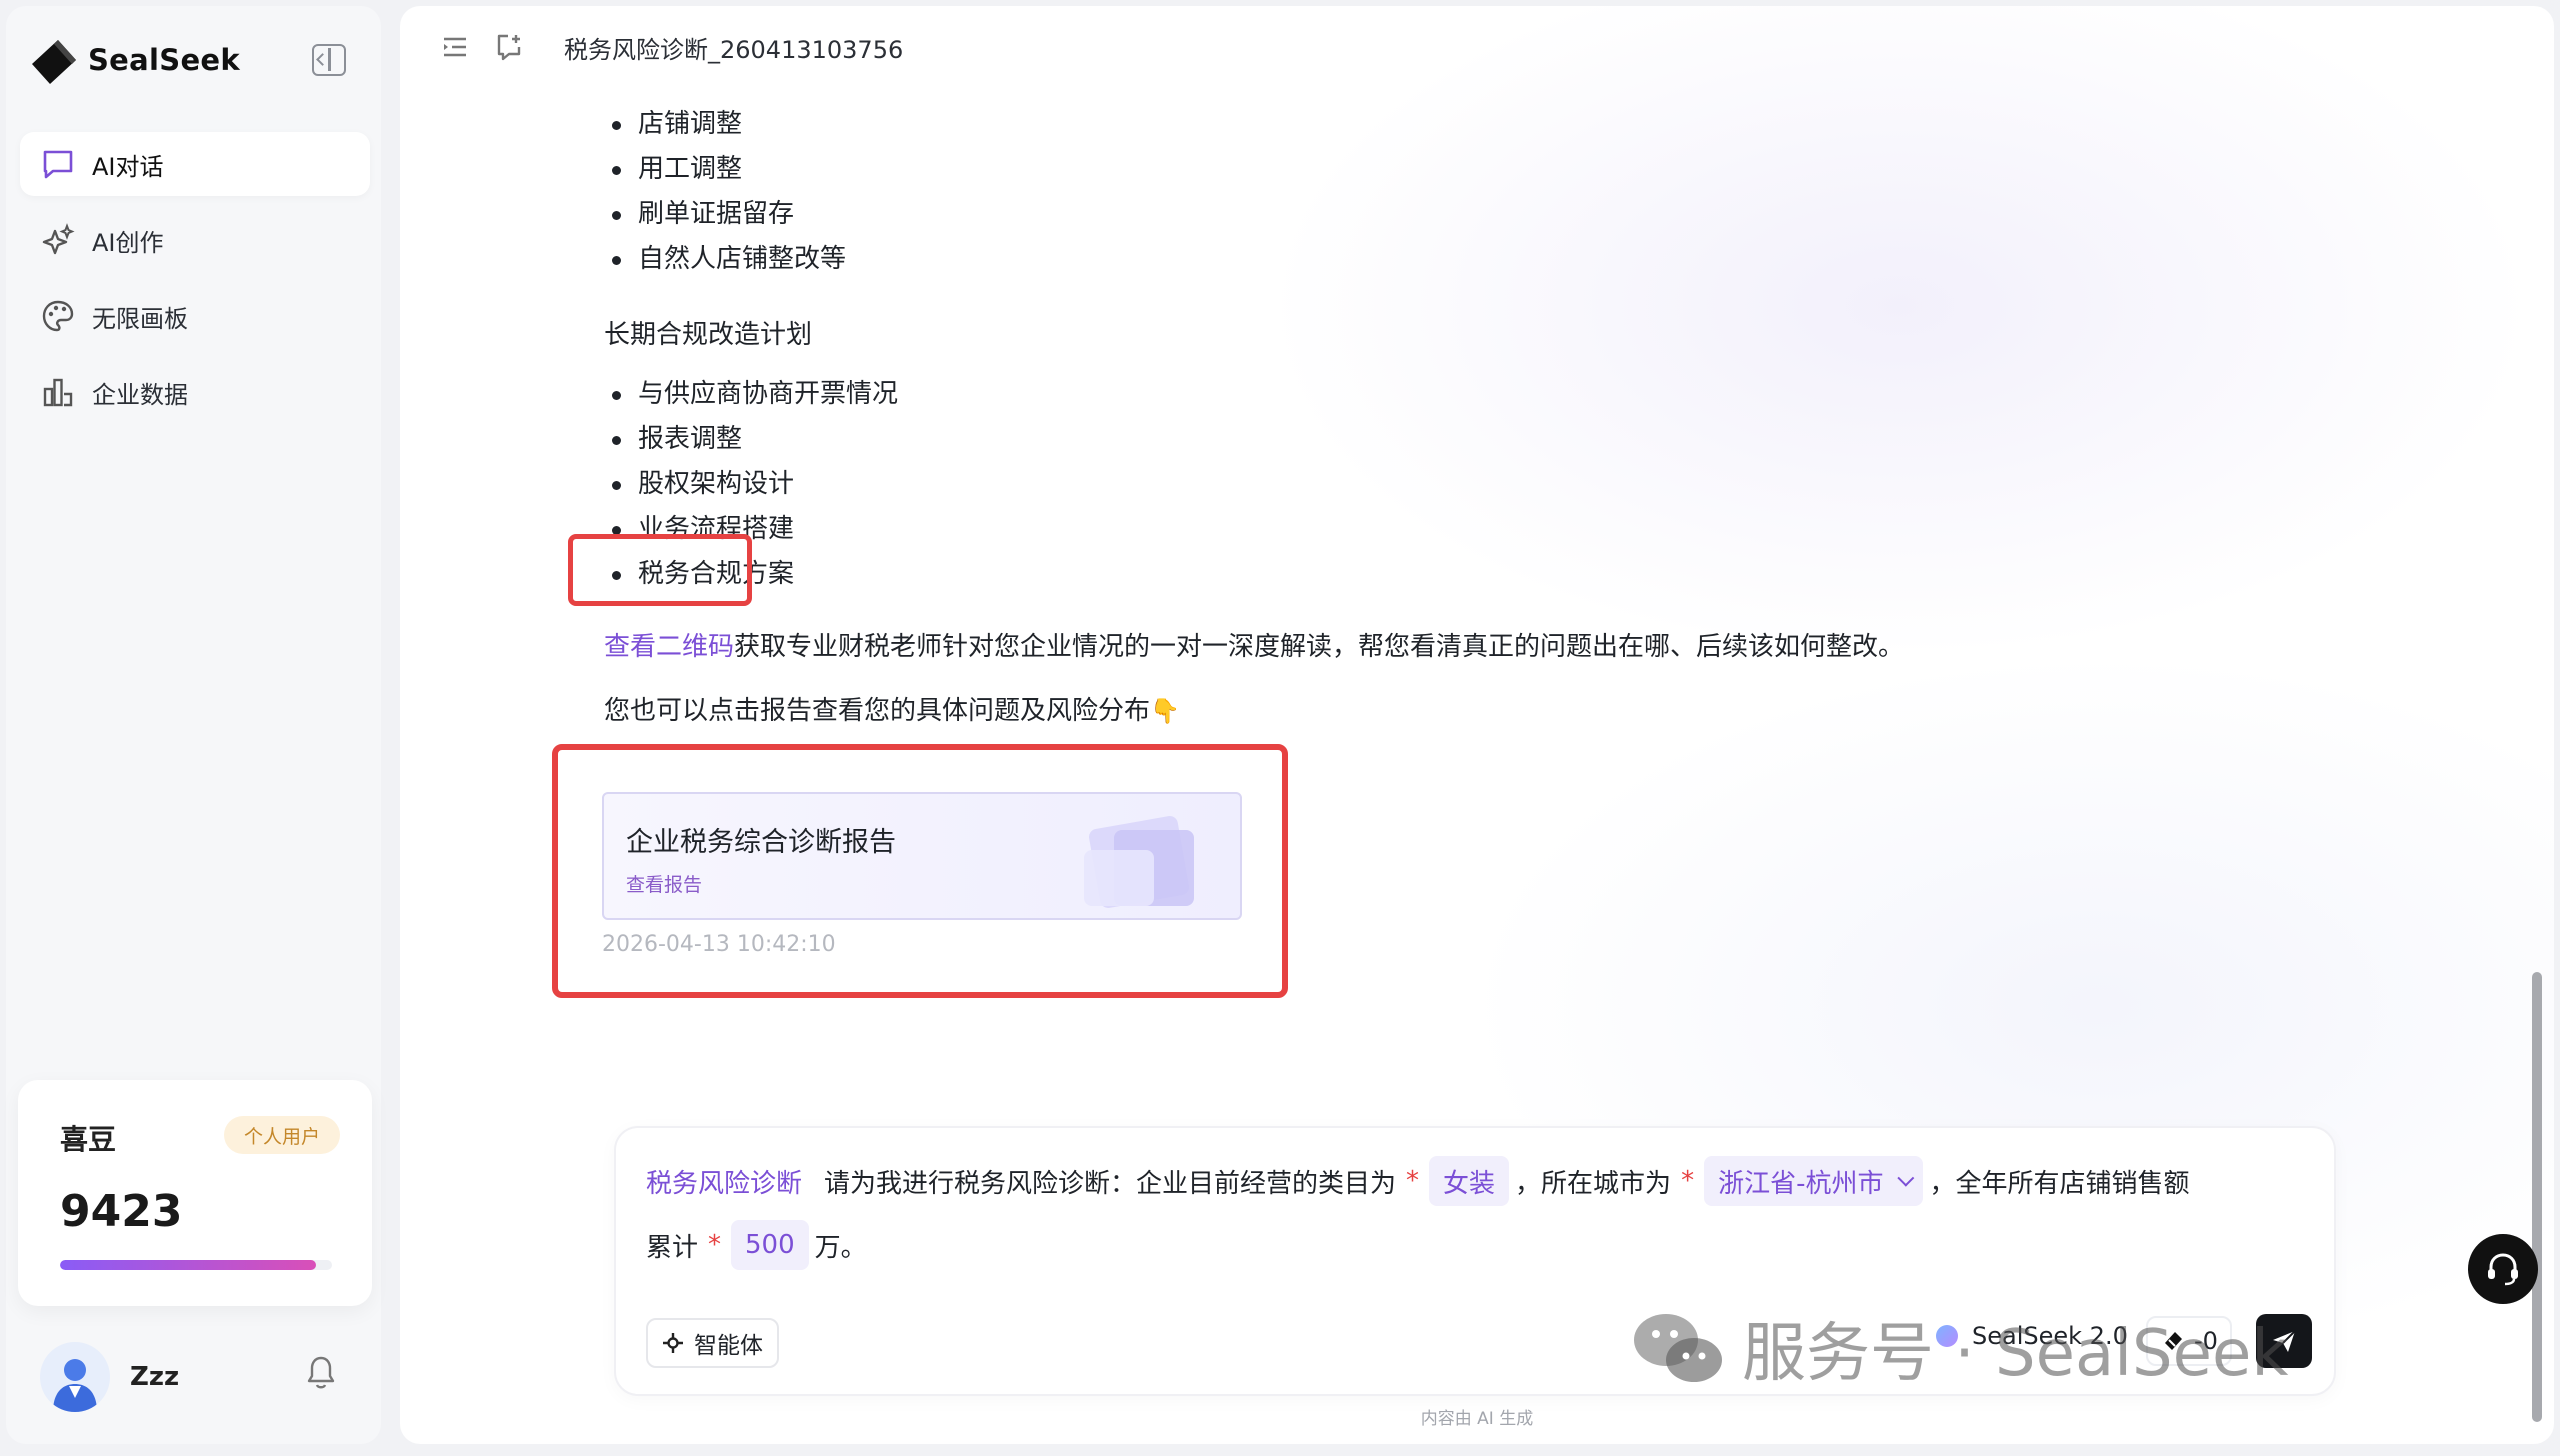  What do you see at coordinates (669, 644) in the screenshot?
I see `view-qr-code-link: 查看二维码` at bounding box center [669, 644].